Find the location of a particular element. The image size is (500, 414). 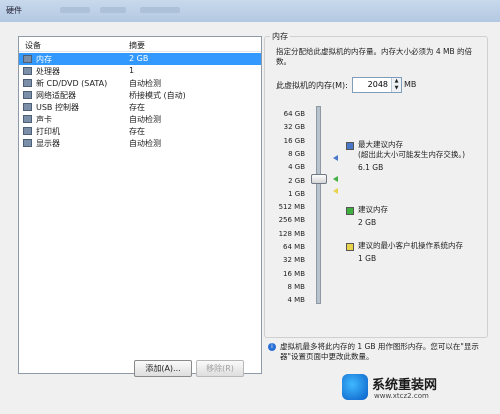

device-row: USB 控制器 存在 is located at coordinates (140, 107).